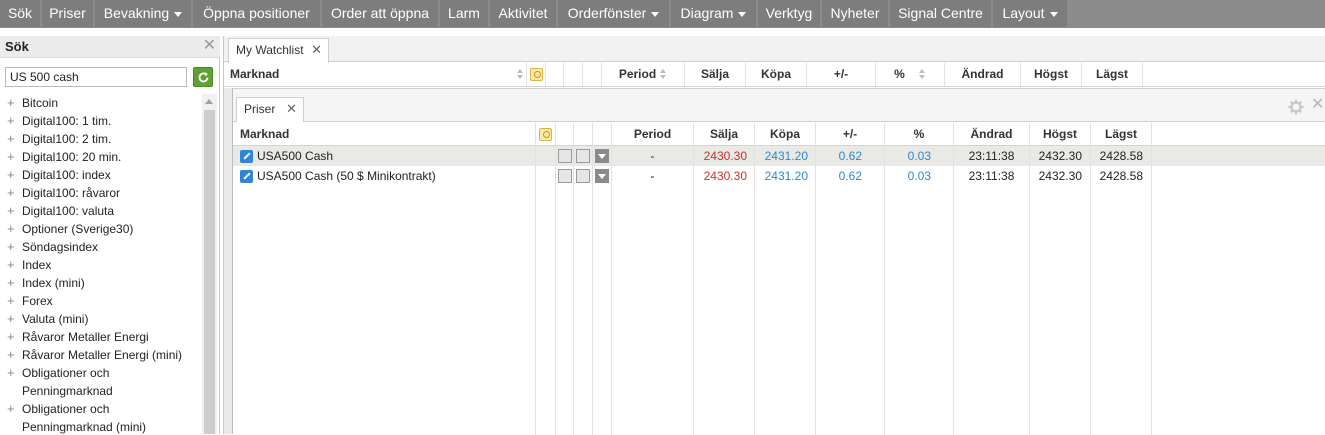 The image size is (1325, 435). I want to click on tree-item: + Digital100: index, so click(101, 175).